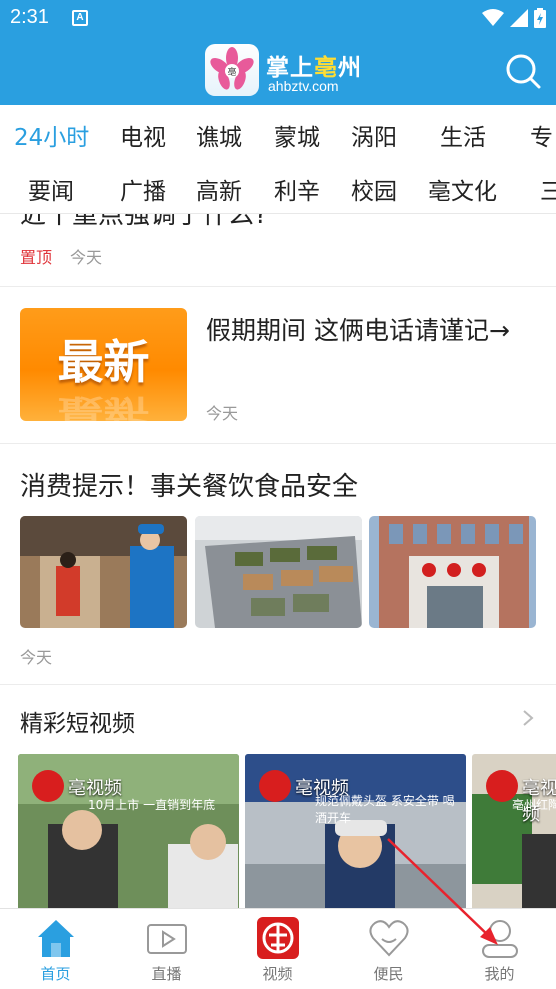 The width and height of the screenshot is (556, 989). I want to click on thumb-text: 最新, so click(103, 362).